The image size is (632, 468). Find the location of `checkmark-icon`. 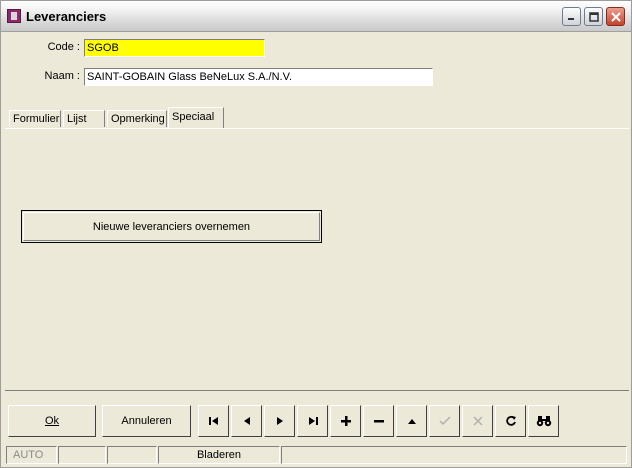

checkmark-icon is located at coordinates (444, 421).